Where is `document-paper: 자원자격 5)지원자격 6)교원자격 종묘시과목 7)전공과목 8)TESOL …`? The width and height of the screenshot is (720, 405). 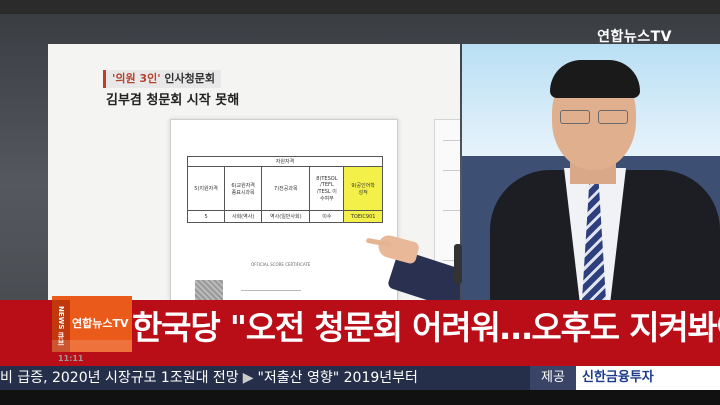
document-paper: 자원자격 5)지원자격 6)교원자격 종묘시과목 7)전공과목 8)TESOL … is located at coordinates (284, 209).